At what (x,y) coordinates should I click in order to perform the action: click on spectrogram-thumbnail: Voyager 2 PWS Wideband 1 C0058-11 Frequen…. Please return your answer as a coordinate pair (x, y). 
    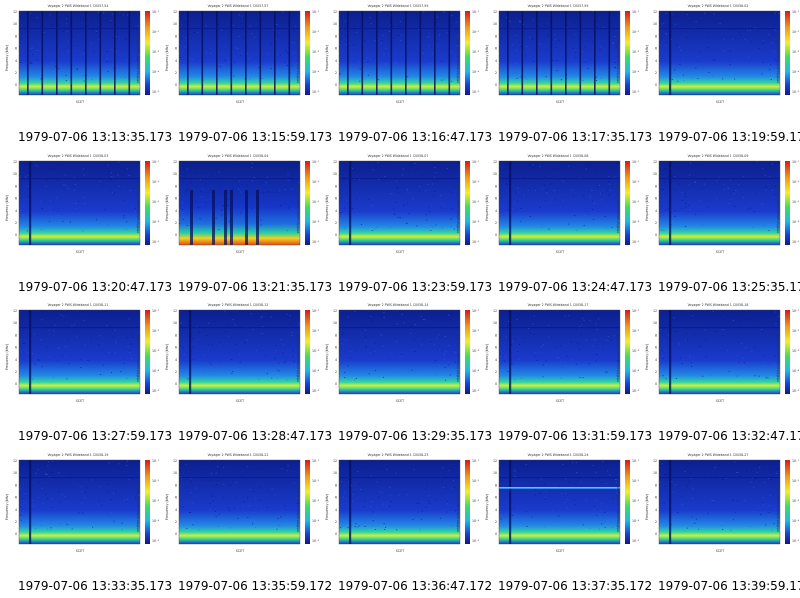
    Looking at the image, I should click on (80, 359).